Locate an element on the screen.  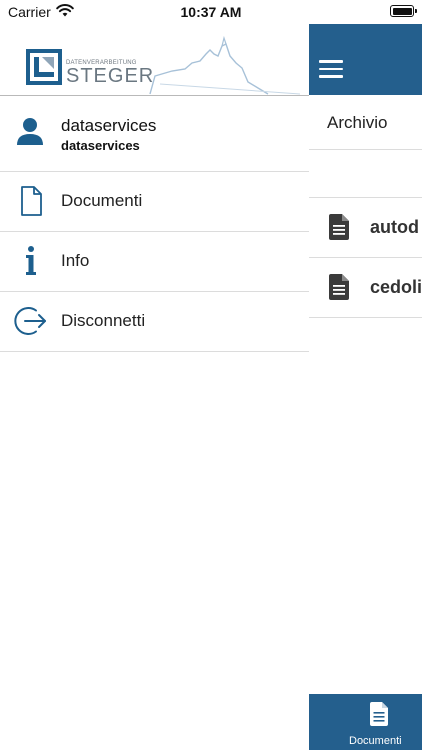
empty-row is located at coordinates (365, 174).